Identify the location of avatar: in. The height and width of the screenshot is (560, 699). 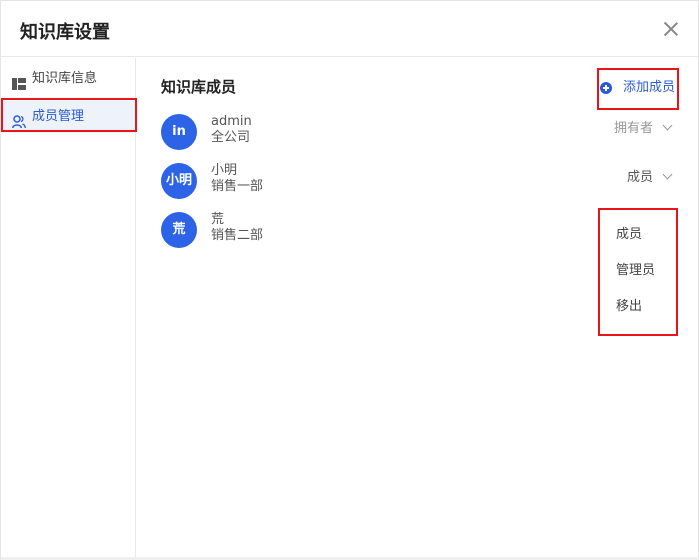
(179, 132).